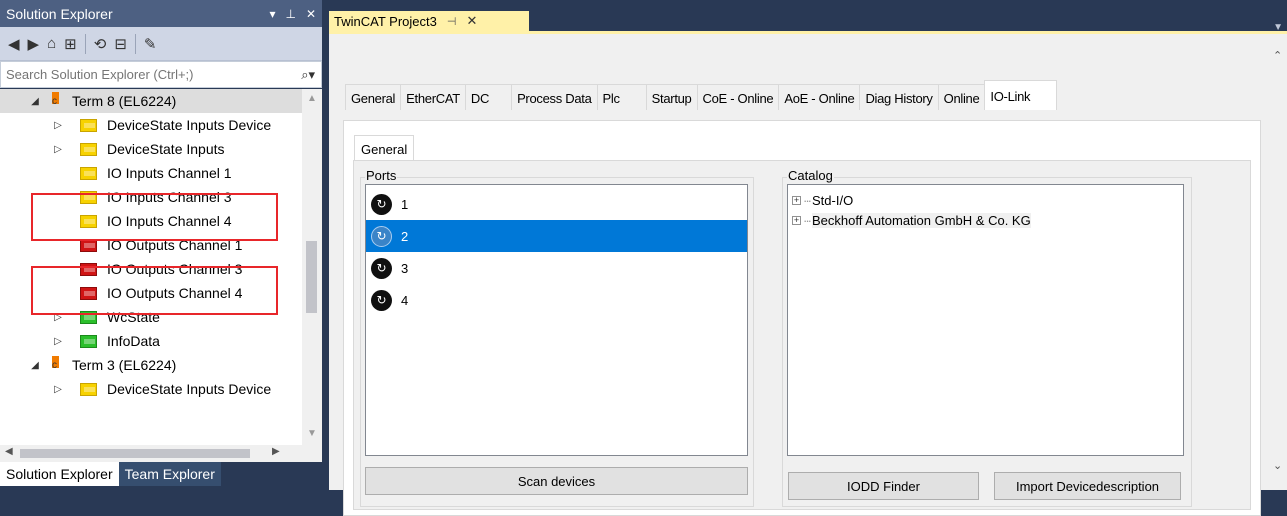 The width and height of the screenshot is (1287, 516). I want to click on port-item: ↻ 1, so click(556, 204).